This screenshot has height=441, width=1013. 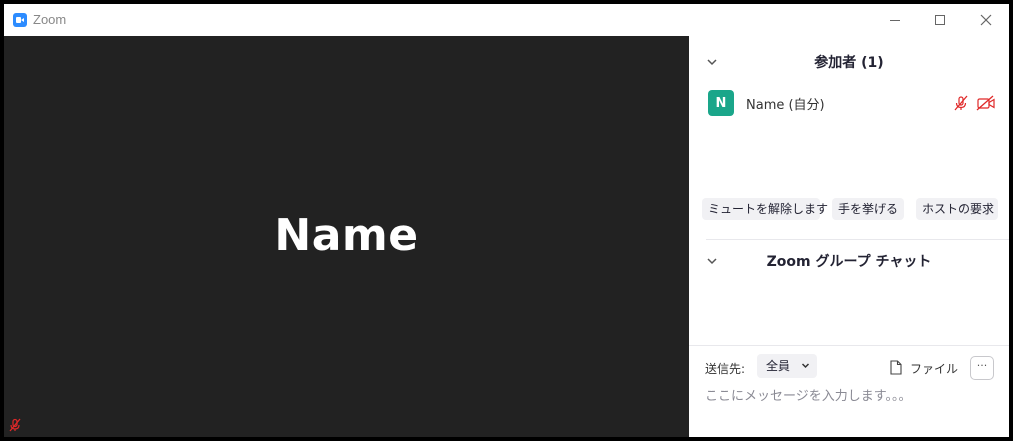 What do you see at coordinates (934, 368) in the screenshot?
I see `file-button: ファイル` at bounding box center [934, 368].